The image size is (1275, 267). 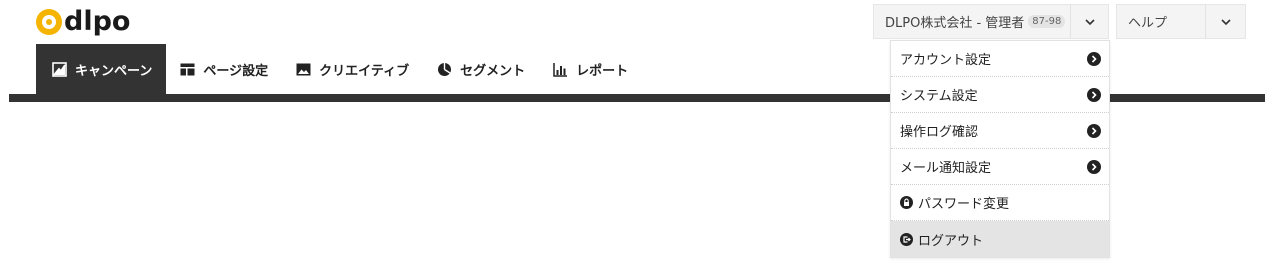 I want to click on campaign-icon, so click(x=59, y=69).